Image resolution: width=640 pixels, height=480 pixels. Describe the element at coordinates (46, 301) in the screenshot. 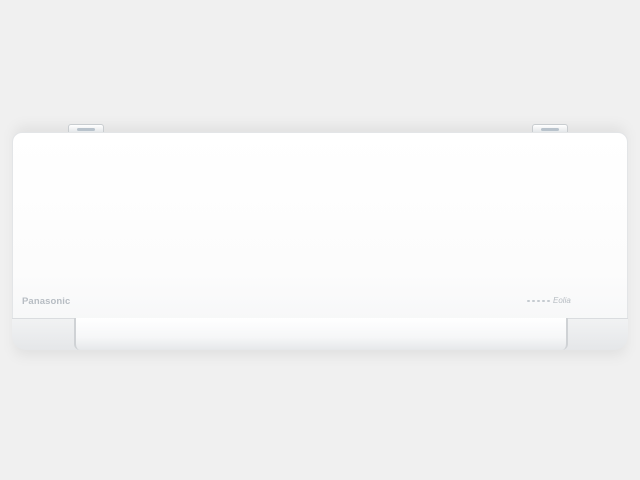

I see `brand-logo: Panasonic` at that location.